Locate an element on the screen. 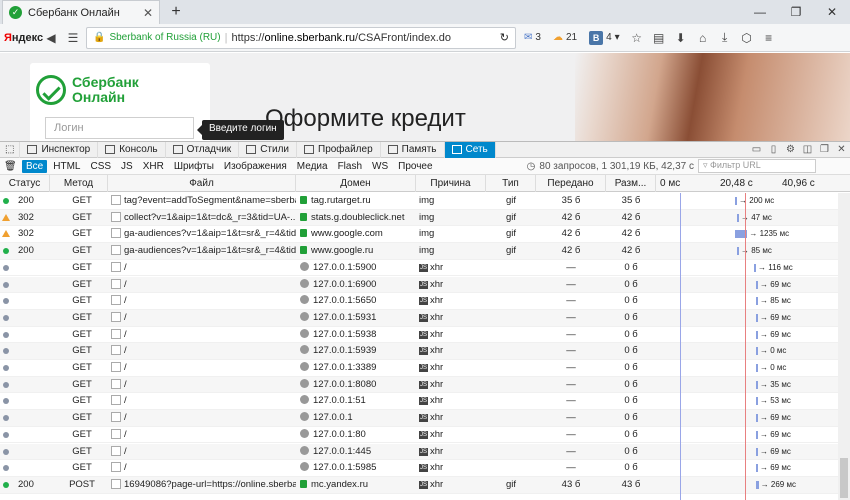 This screenshot has height=500, width=850. column-cause: Причина is located at coordinates (451, 183).